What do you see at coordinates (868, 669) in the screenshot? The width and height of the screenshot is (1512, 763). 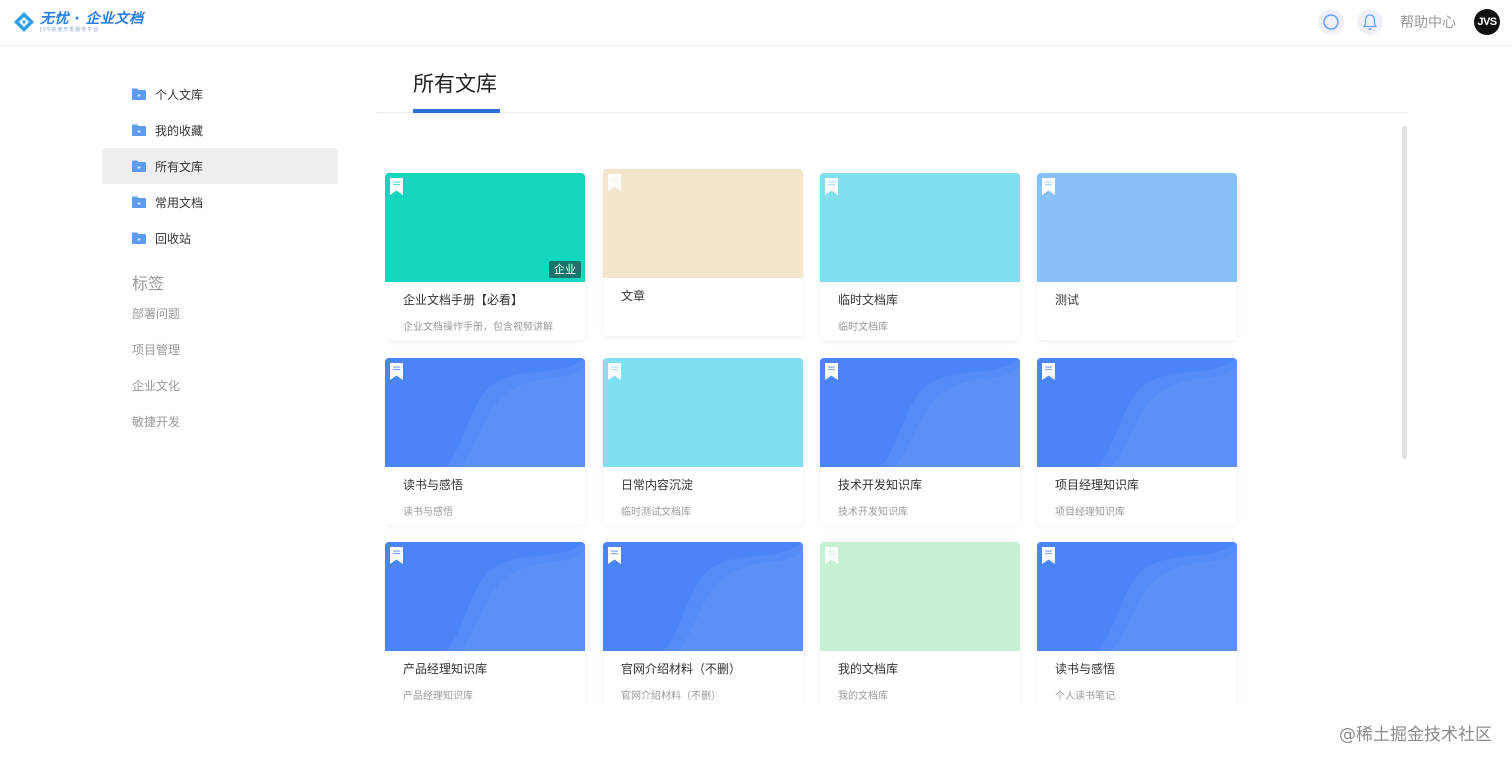 I see `card-title: 我的文档库` at bounding box center [868, 669].